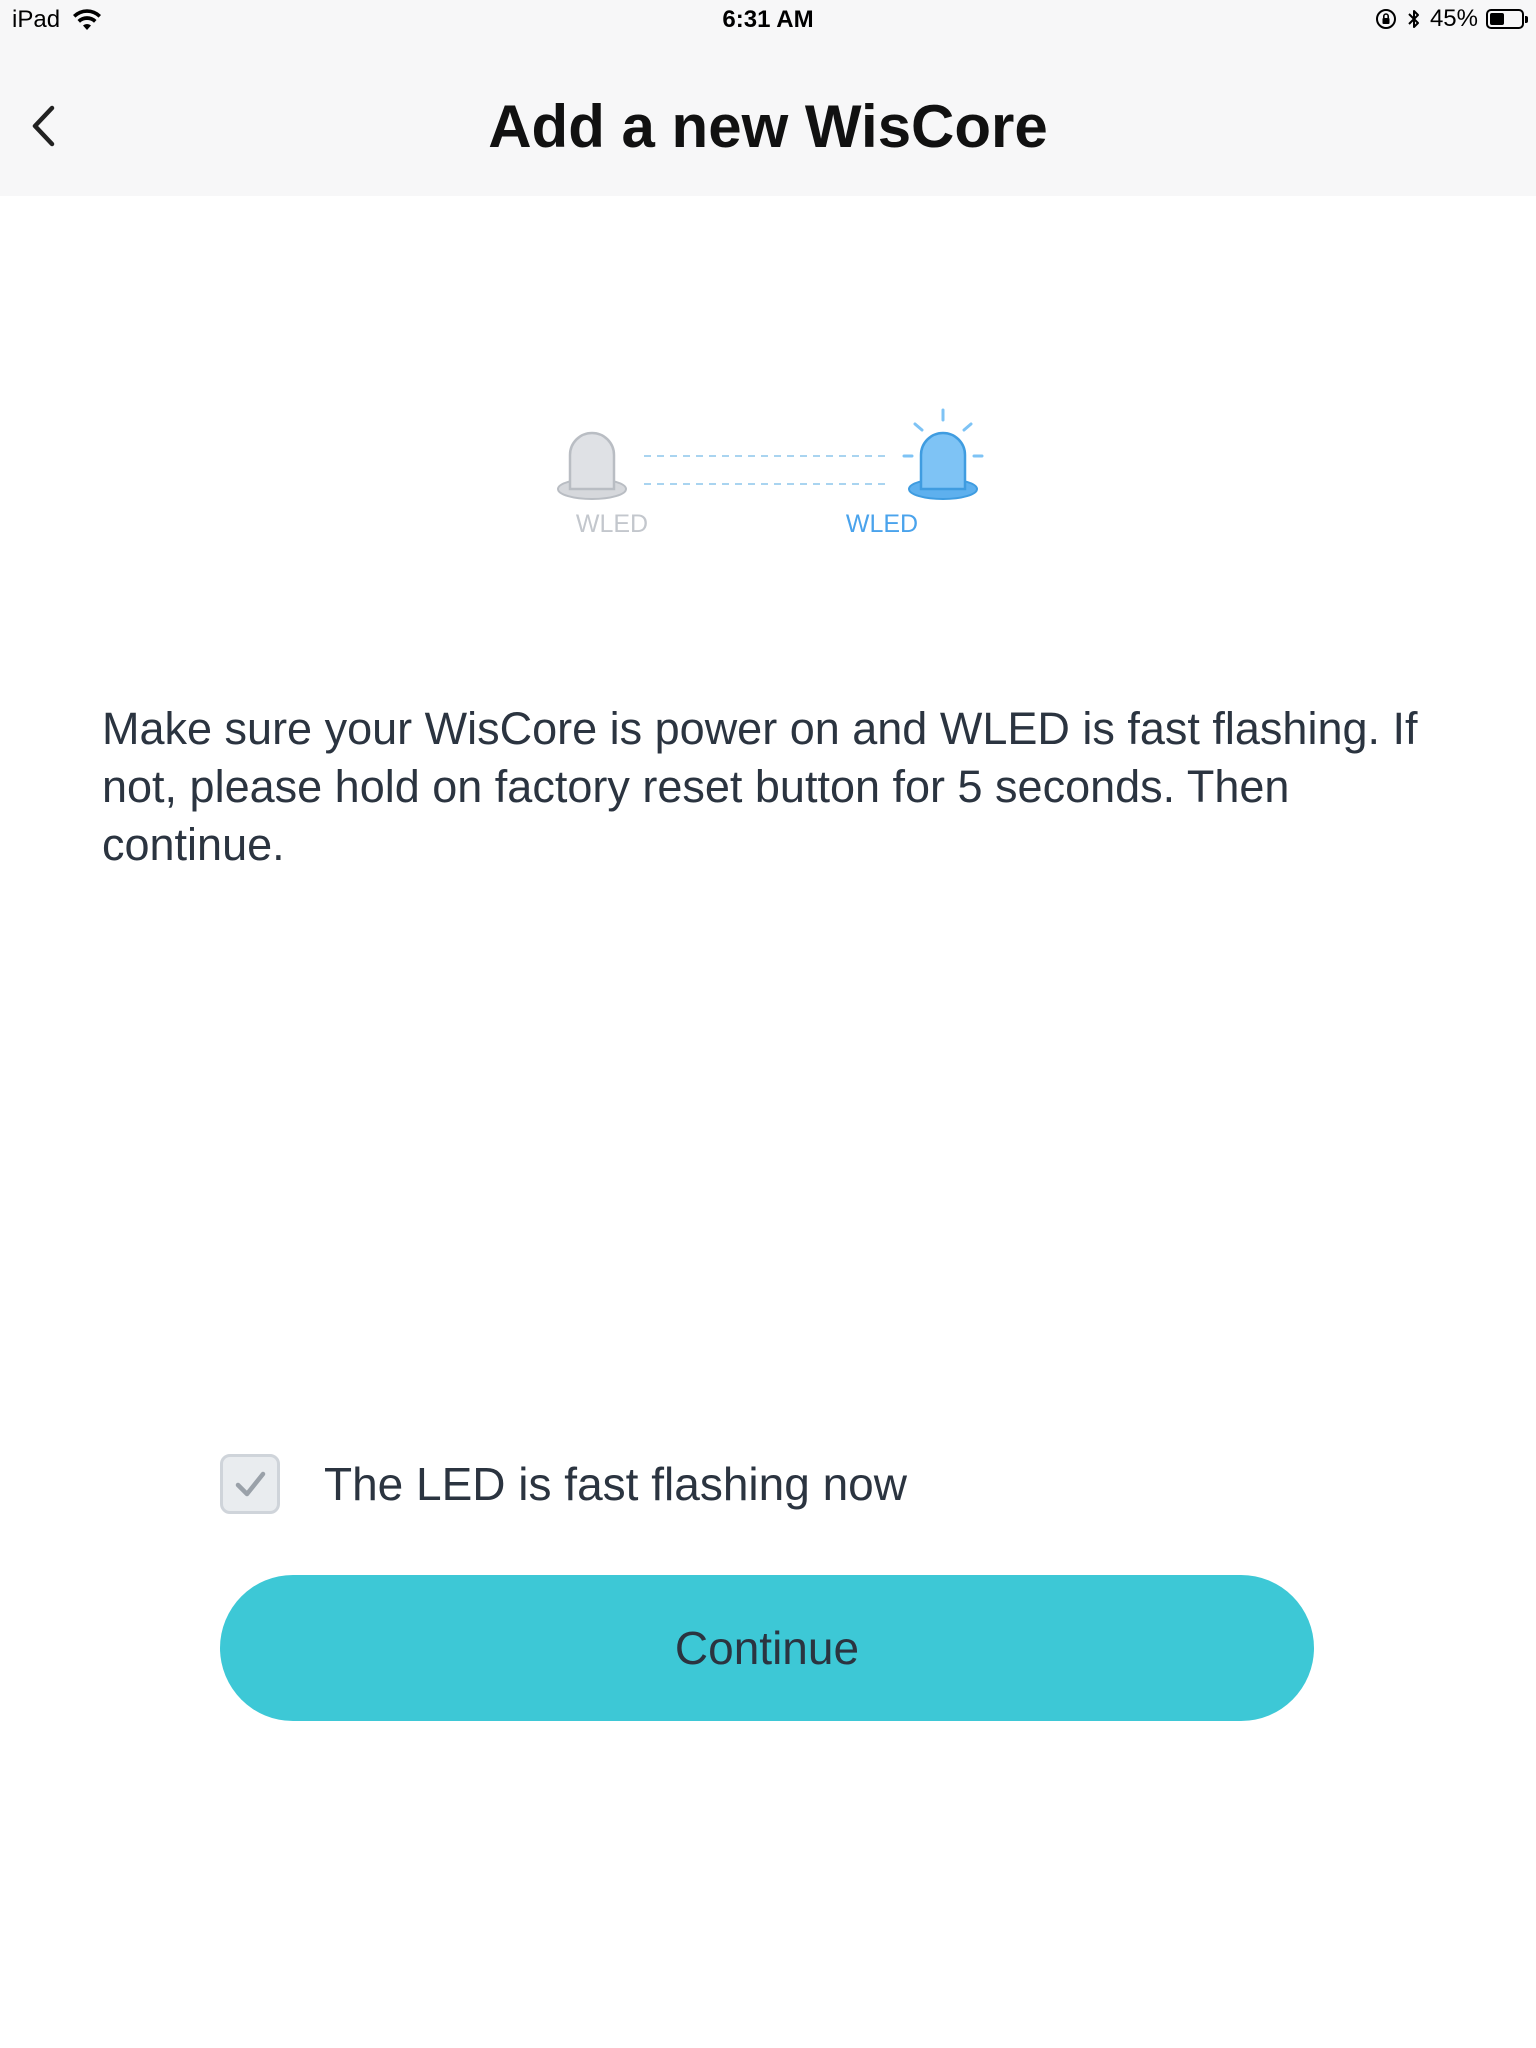  Describe the element at coordinates (592, 465) in the screenshot. I see `led-off-icon` at that location.